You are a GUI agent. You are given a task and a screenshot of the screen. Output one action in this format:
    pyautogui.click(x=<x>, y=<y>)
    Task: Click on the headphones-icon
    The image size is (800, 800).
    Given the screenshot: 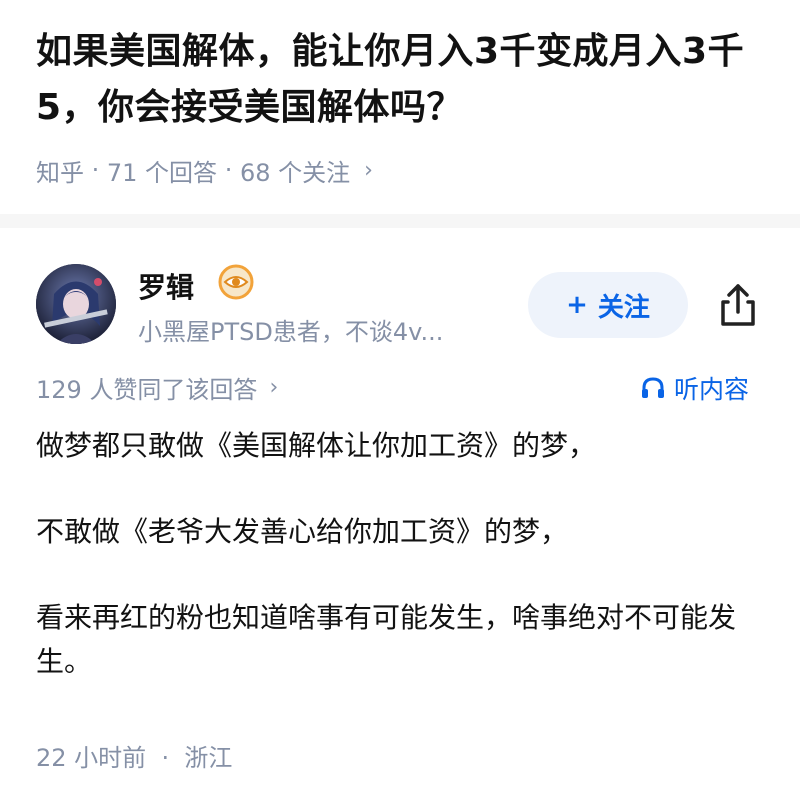 What is the action you would take?
    pyautogui.click(x=653, y=387)
    